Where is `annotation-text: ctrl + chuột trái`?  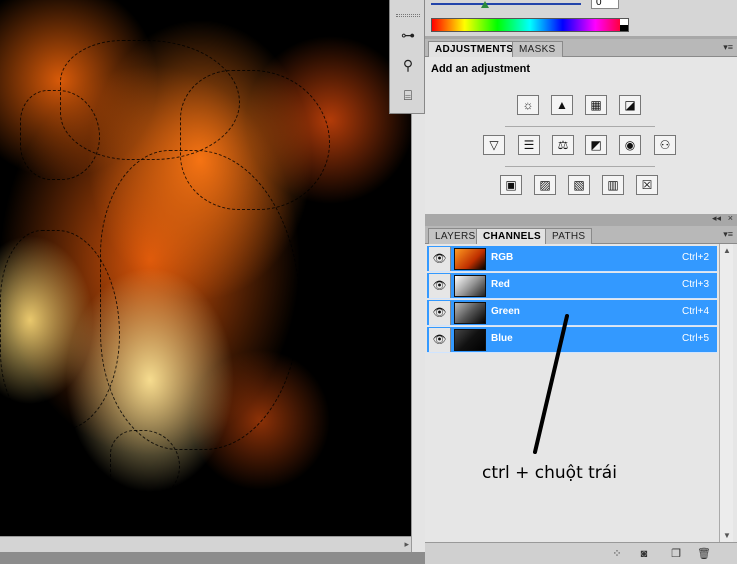
annotation-text: ctrl + chuột trái is located at coordinates (549, 473).